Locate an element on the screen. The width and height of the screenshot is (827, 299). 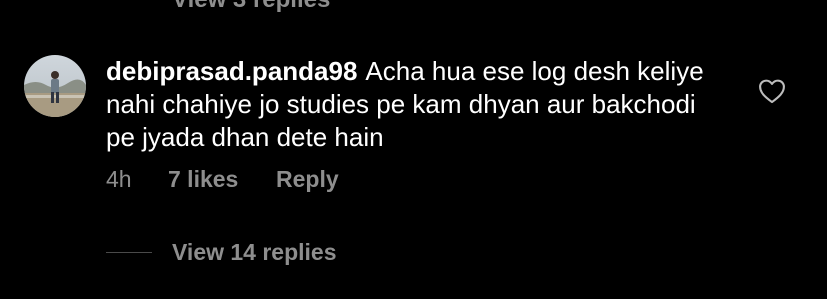
avatar is located at coordinates (55, 86).